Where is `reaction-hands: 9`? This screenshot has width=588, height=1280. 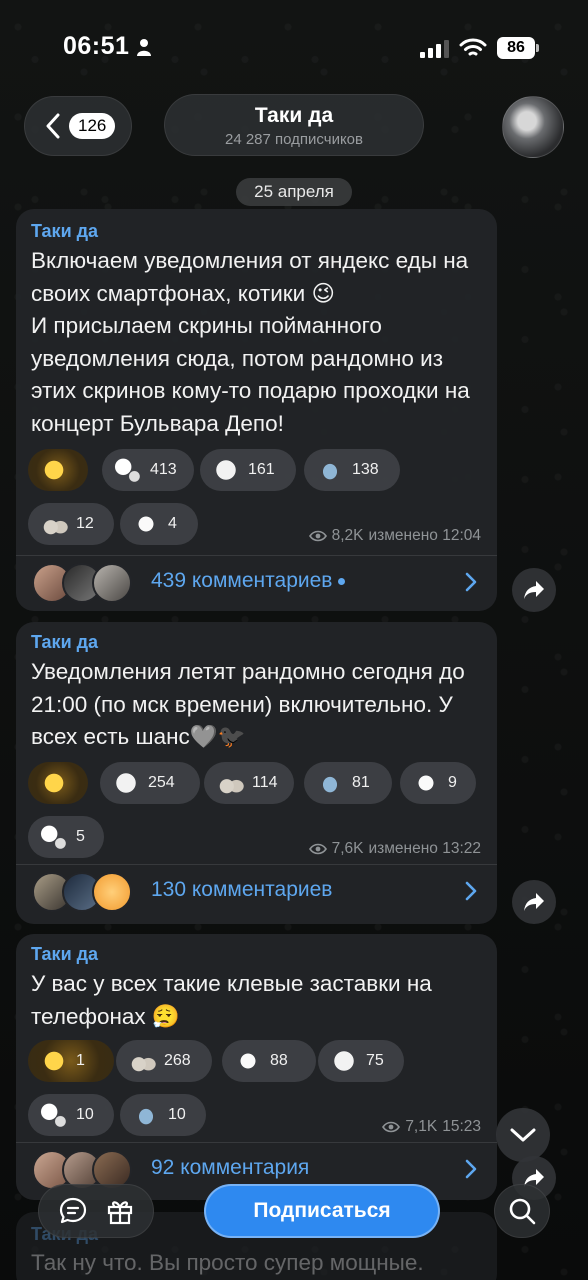 reaction-hands: 9 is located at coordinates (438, 783).